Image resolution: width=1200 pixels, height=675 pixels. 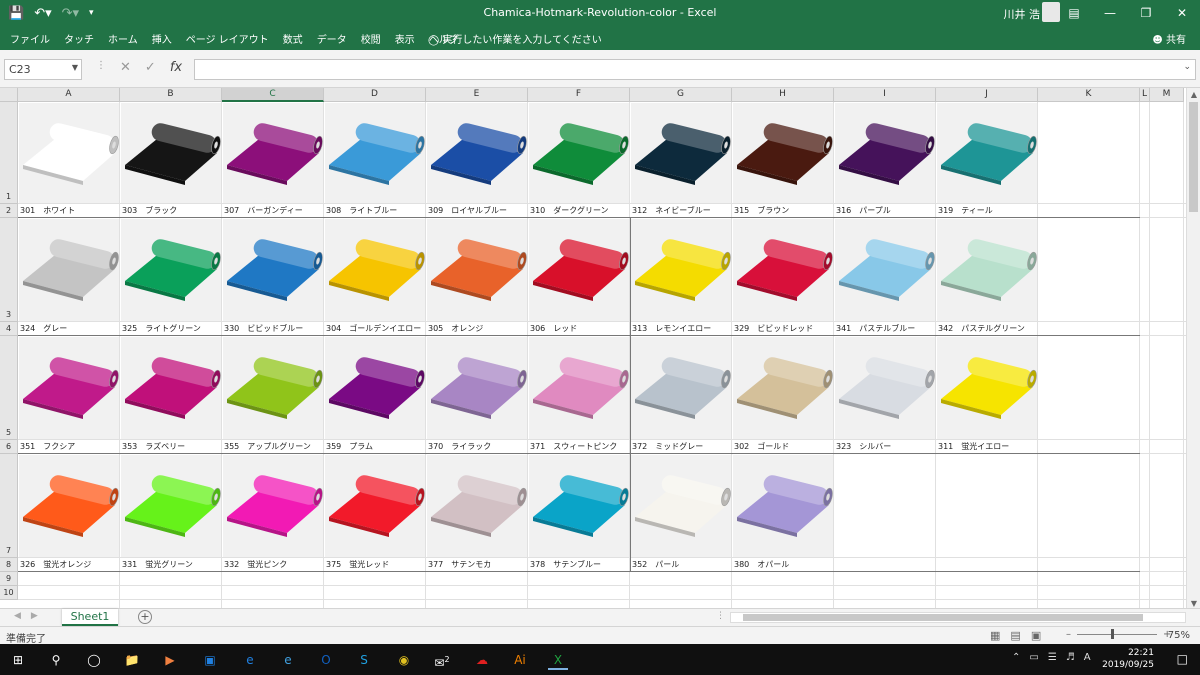 I want to click on row-header: 5, so click(x=9, y=388).